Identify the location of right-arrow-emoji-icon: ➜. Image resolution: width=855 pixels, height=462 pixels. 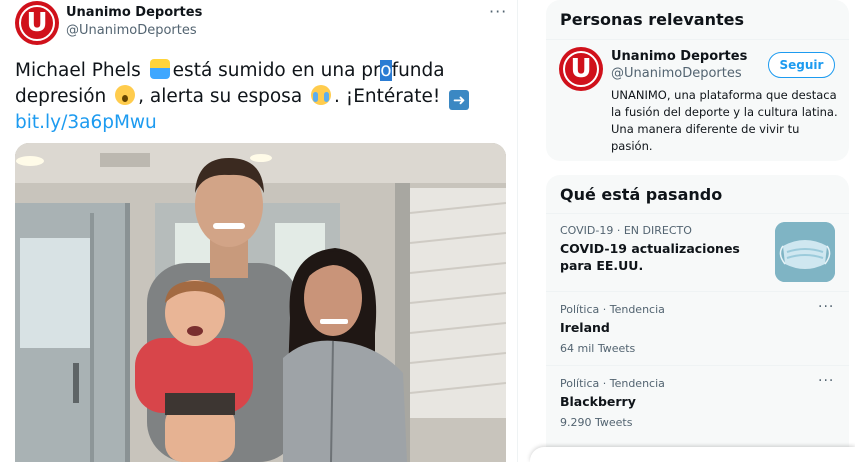
(459, 100).